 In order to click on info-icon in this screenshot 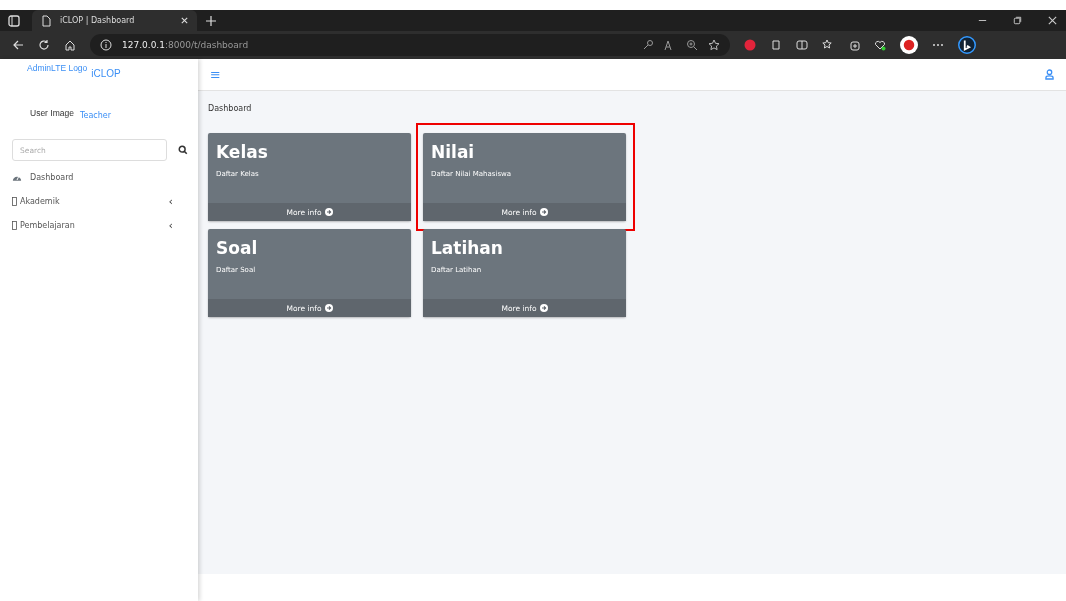, I will do `click(106, 45)`.